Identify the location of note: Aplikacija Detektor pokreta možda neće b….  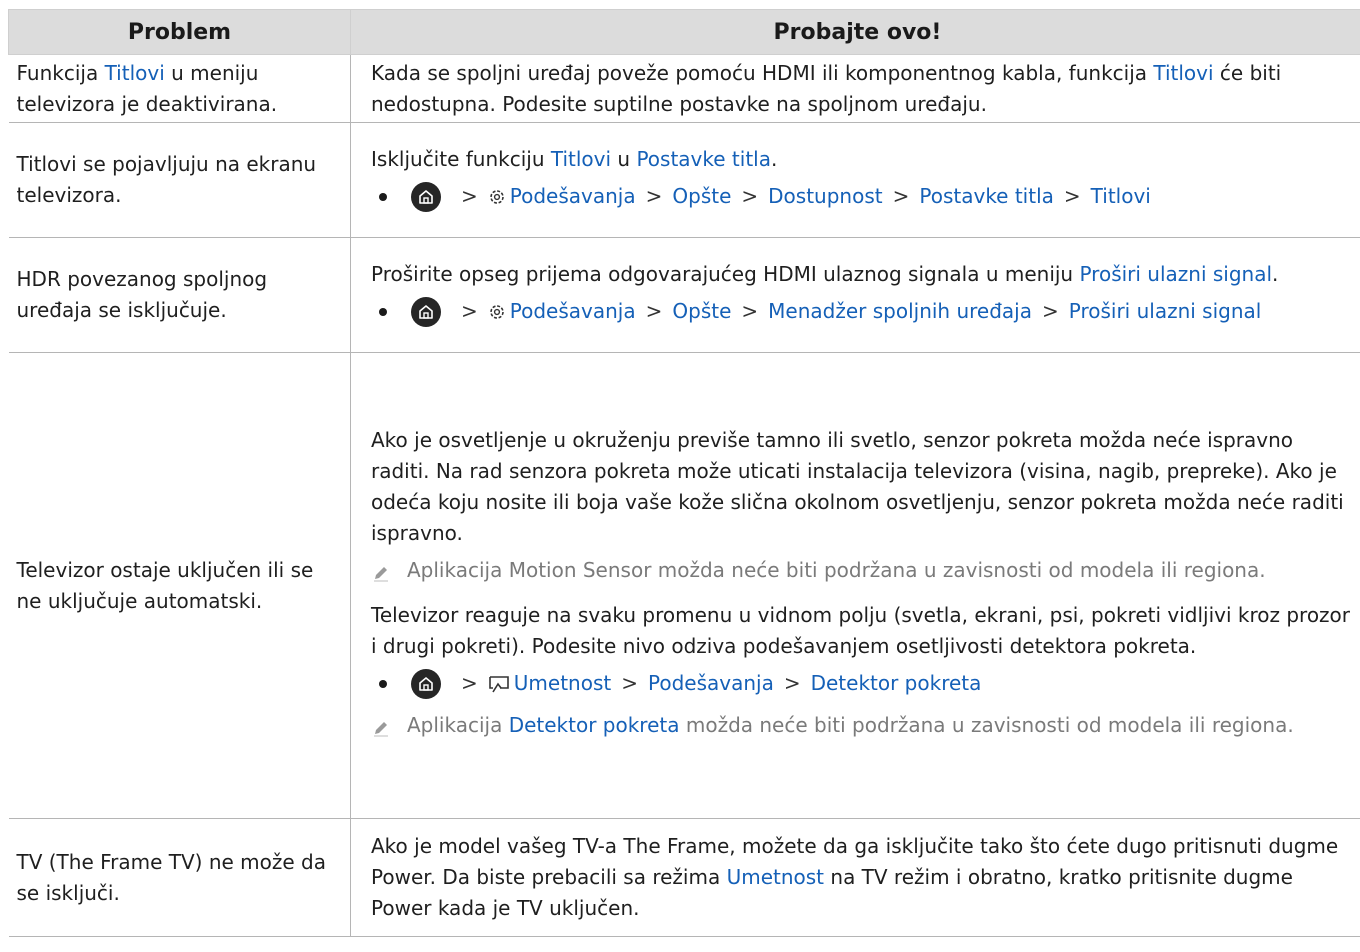
(864, 728).